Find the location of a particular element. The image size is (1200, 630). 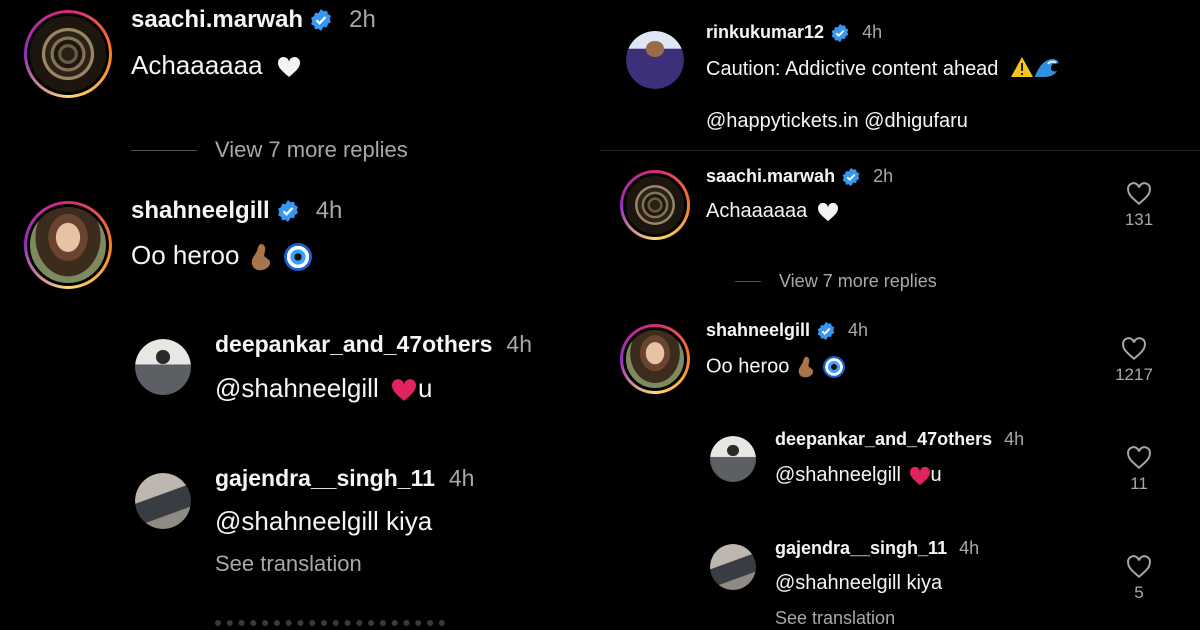

like-button: 5 is located at coordinates (1139, 579).